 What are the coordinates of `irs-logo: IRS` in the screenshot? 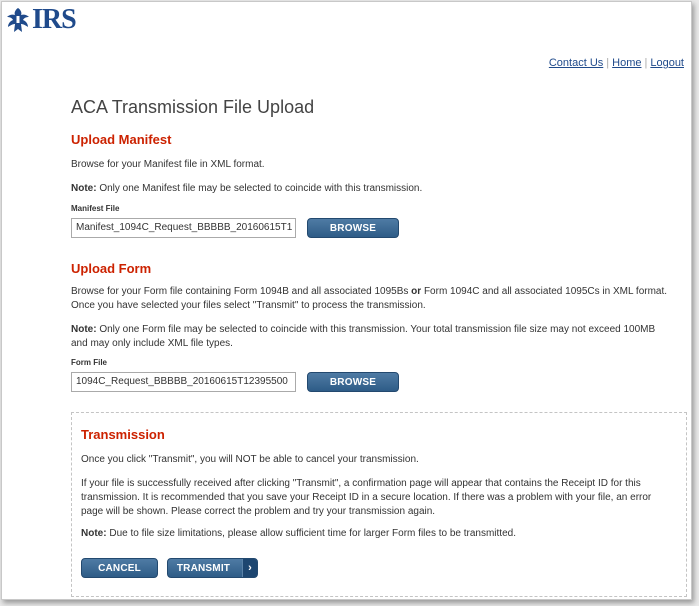 It's located at (41, 19).